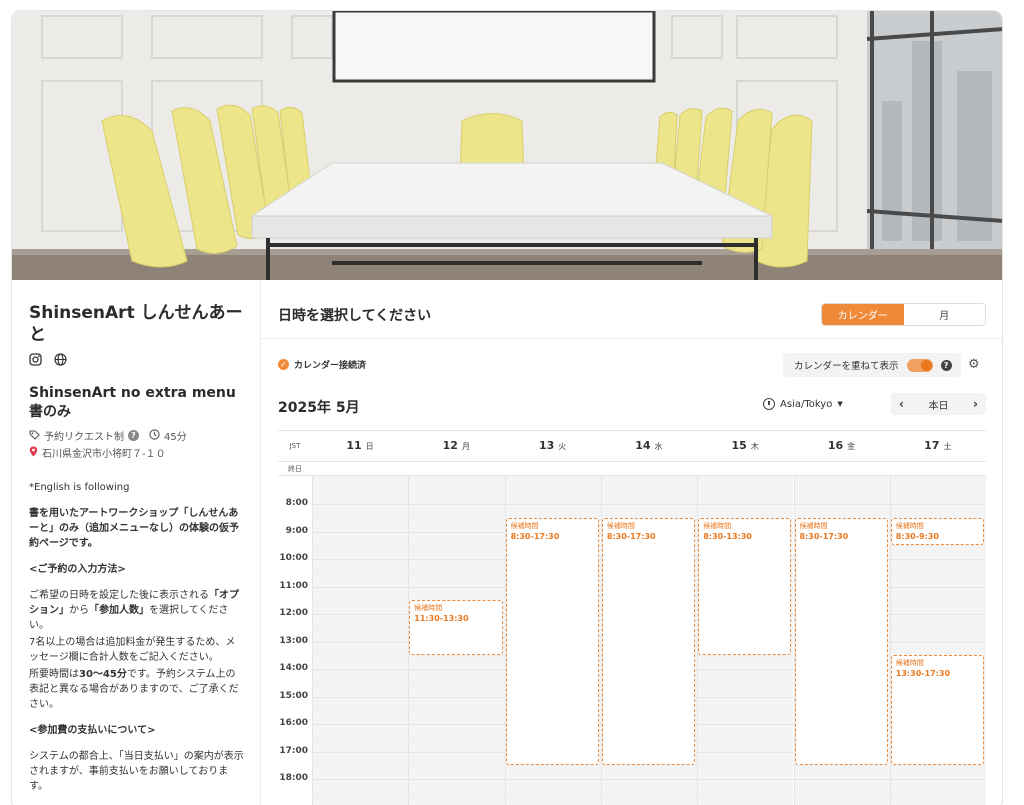 The image size is (1024, 805). What do you see at coordinates (835, 445) in the screenshot?
I see `day-number: 16` at bounding box center [835, 445].